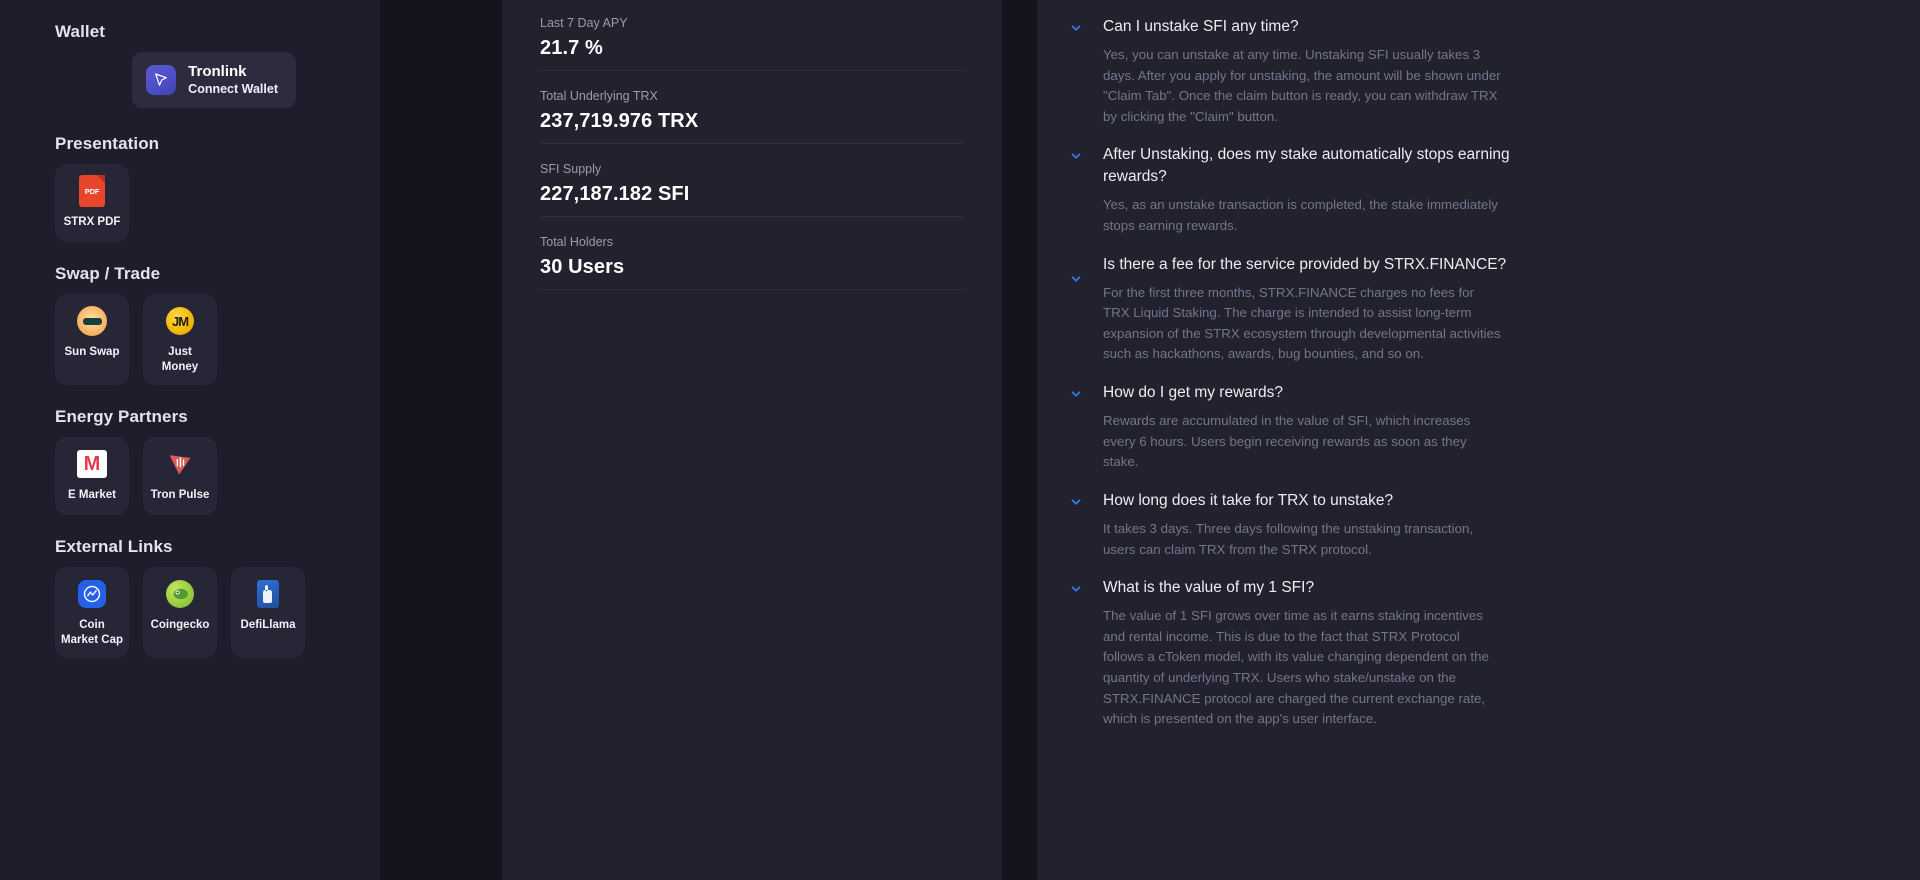 The width and height of the screenshot is (1920, 880). I want to click on connect-wallet-button: Tronlink Connect Wallet, so click(214, 80).